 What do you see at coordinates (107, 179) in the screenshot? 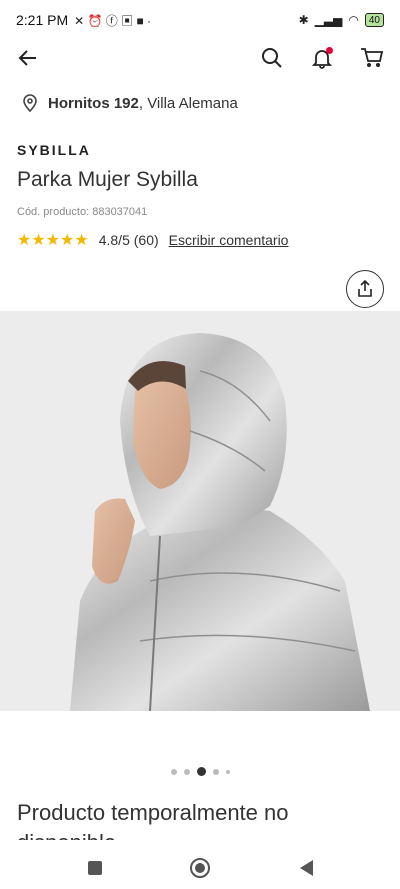
I see `product-title: Parka Mujer Sybilla` at bounding box center [107, 179].